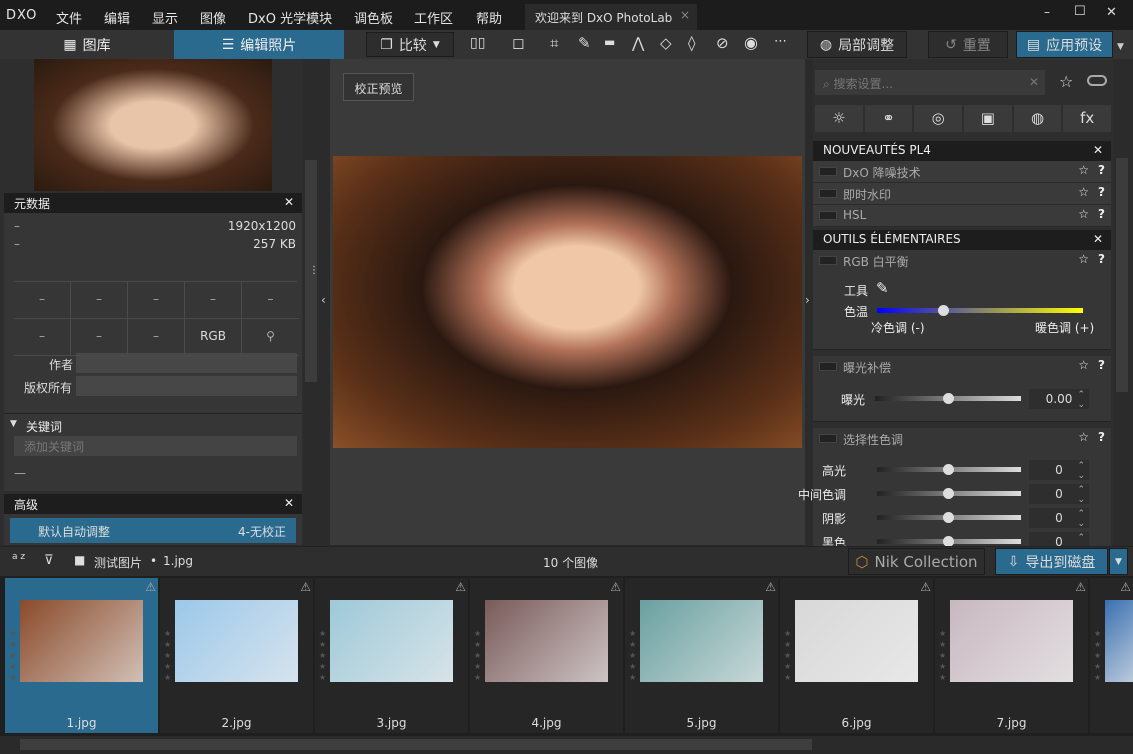 The width and height of the screenshot is (1133, 754). Describe the element at coordinates (1034, 82) in the screenshot. I see `clear-search-icon: ✕` at that location.